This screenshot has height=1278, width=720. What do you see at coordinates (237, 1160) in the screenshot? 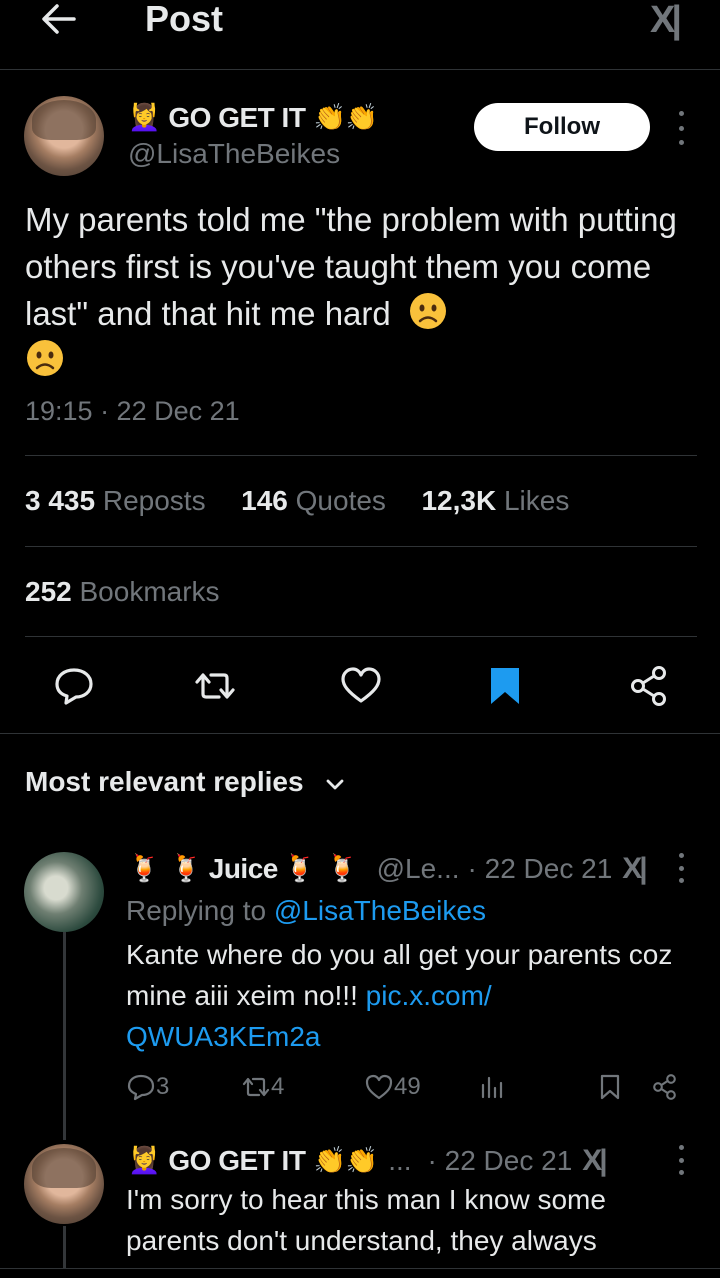
I see `reply-author-name: GO GET IT` at bounding box center [237, 1160].